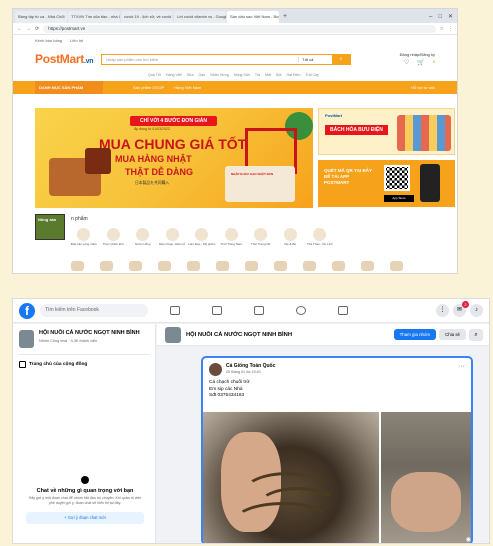 Image resolution: width=493 pixels, height=546 pixels. What do you see at coordinates (415, 334) in the screenshot?
I see `join-group-button: Tham gia nhóm` at bounding box center [415, 334].